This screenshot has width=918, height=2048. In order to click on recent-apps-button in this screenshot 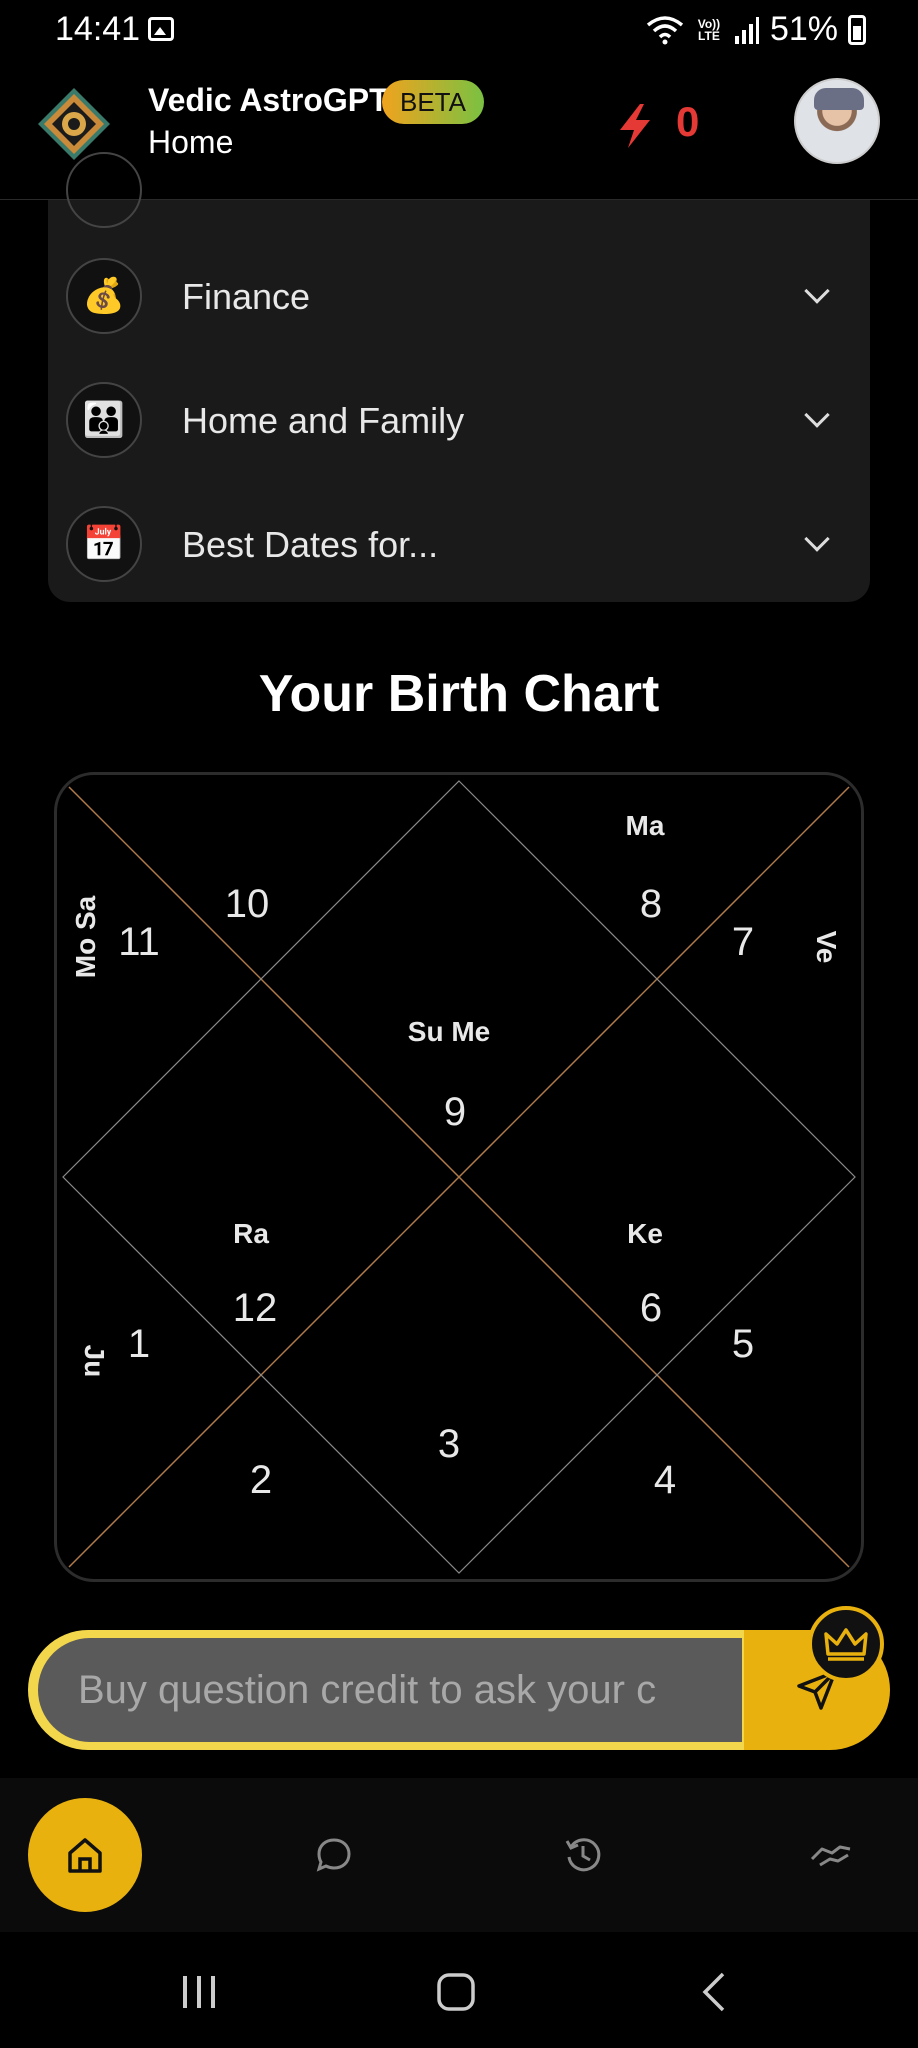, I will do `click(199, 1992)`.